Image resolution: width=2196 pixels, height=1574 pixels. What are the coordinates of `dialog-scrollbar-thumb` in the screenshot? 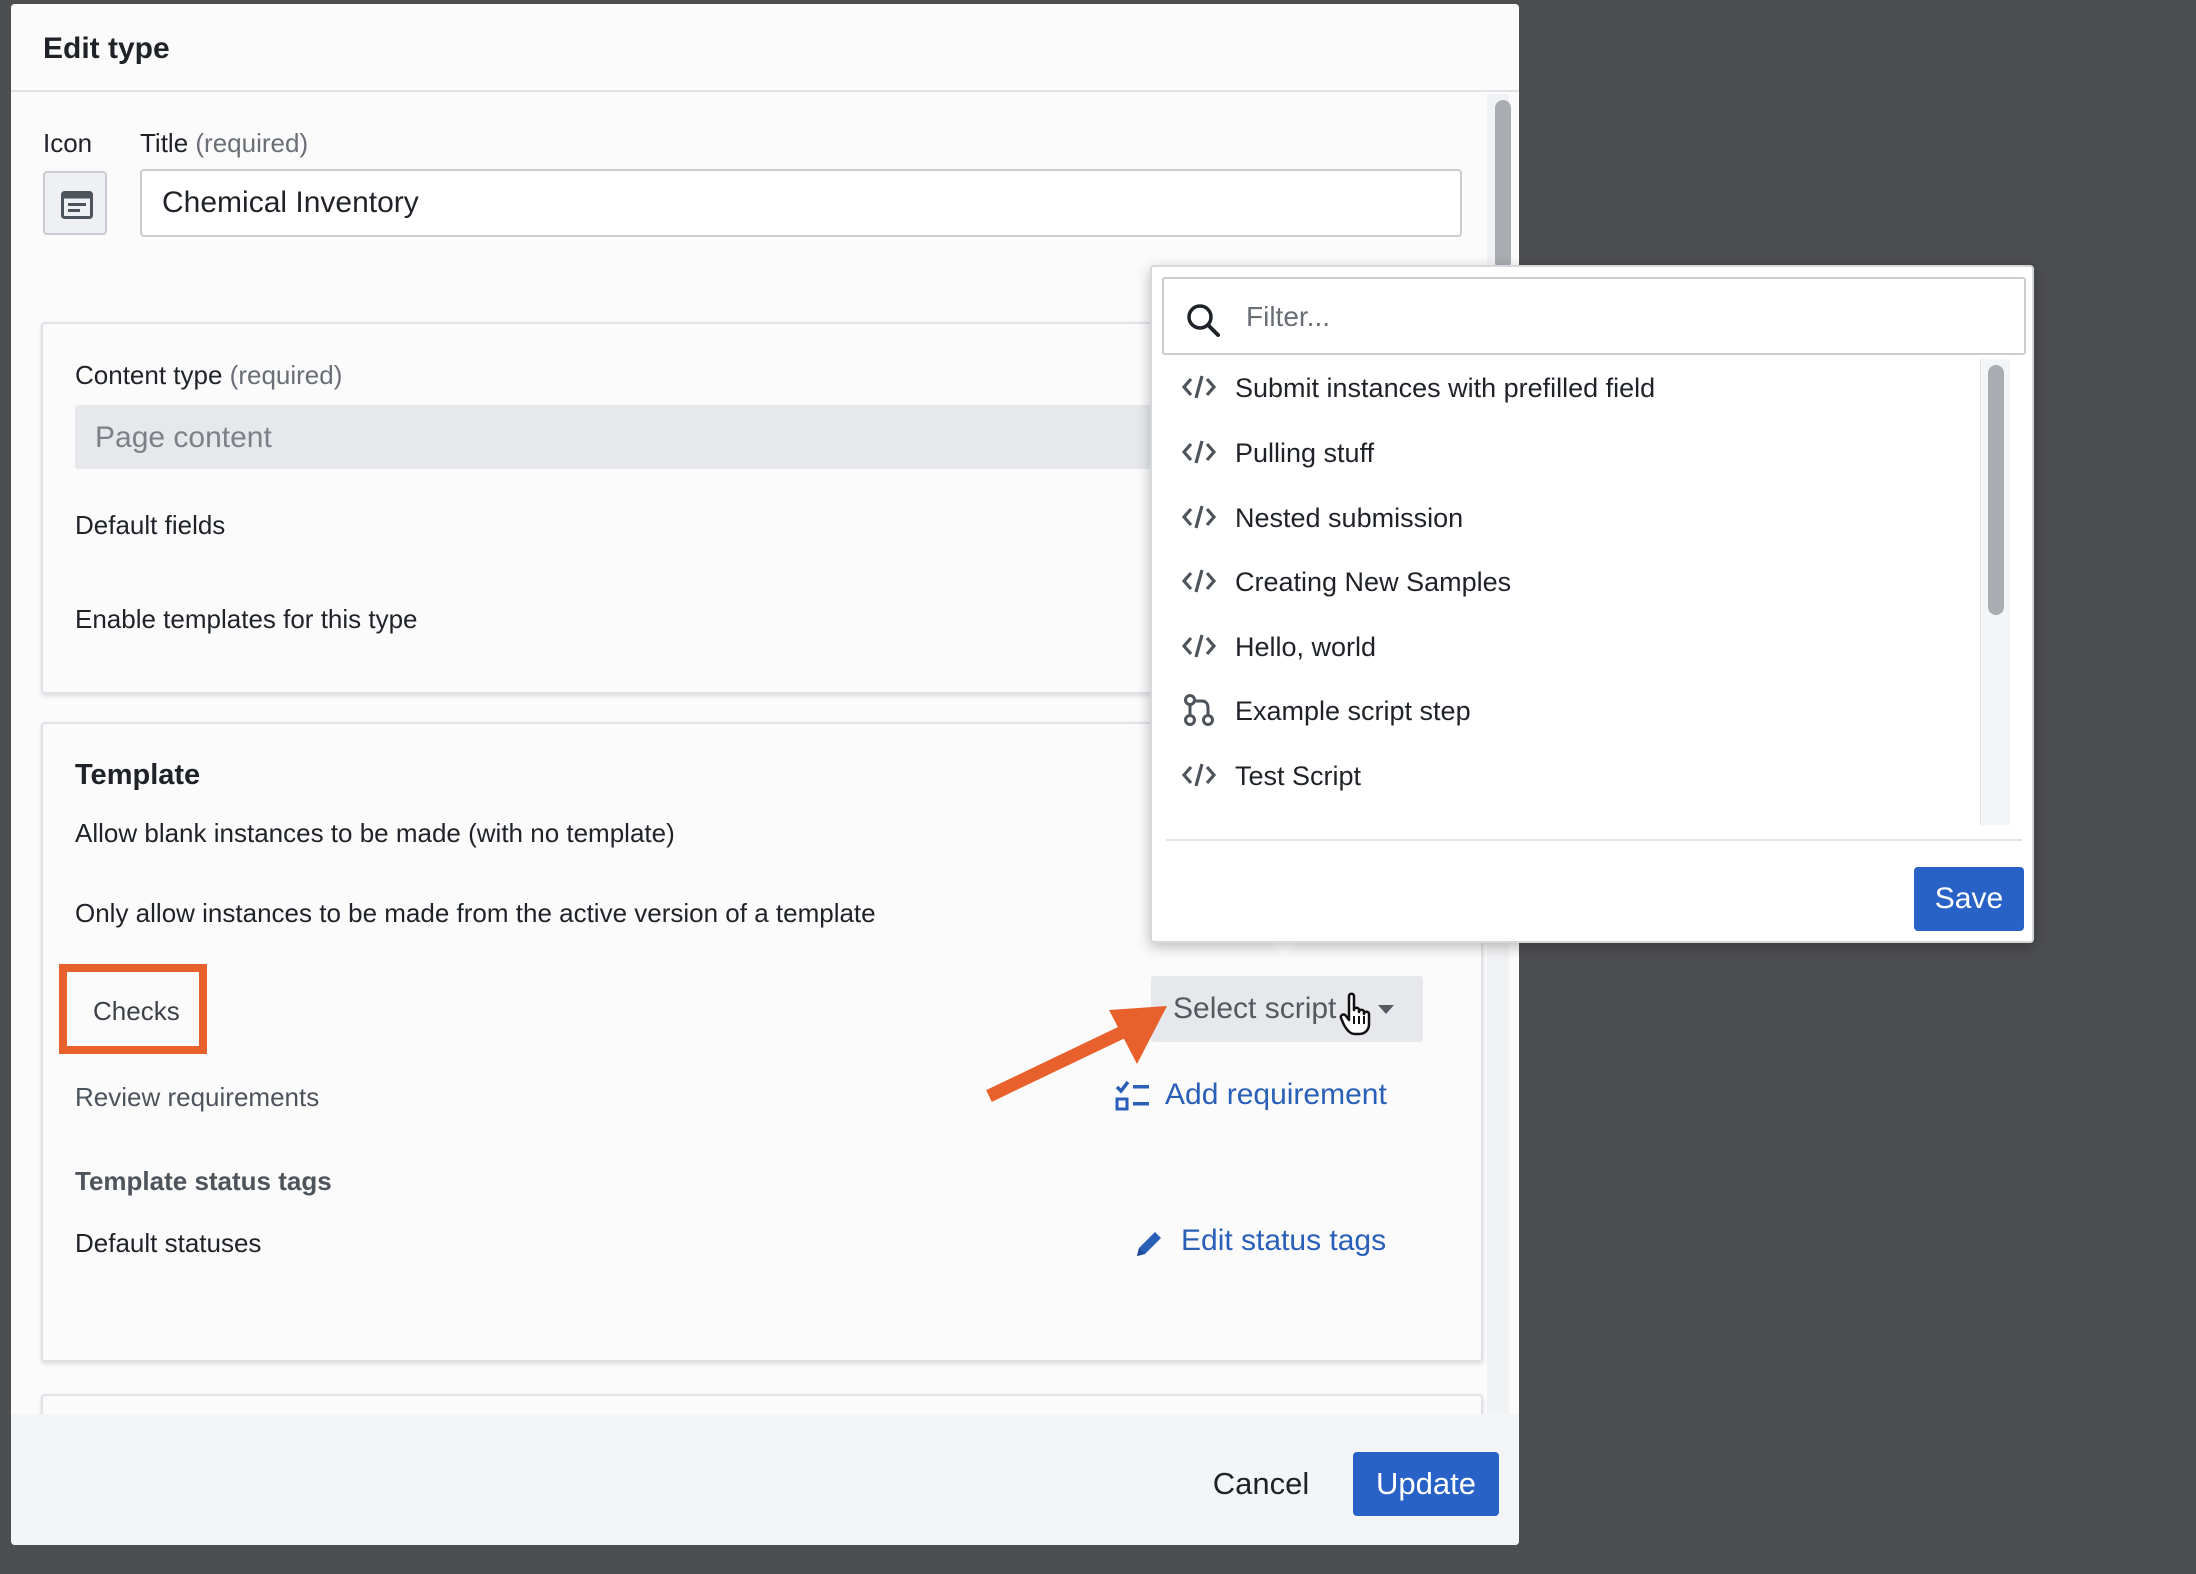 It's located at (1503, 185).